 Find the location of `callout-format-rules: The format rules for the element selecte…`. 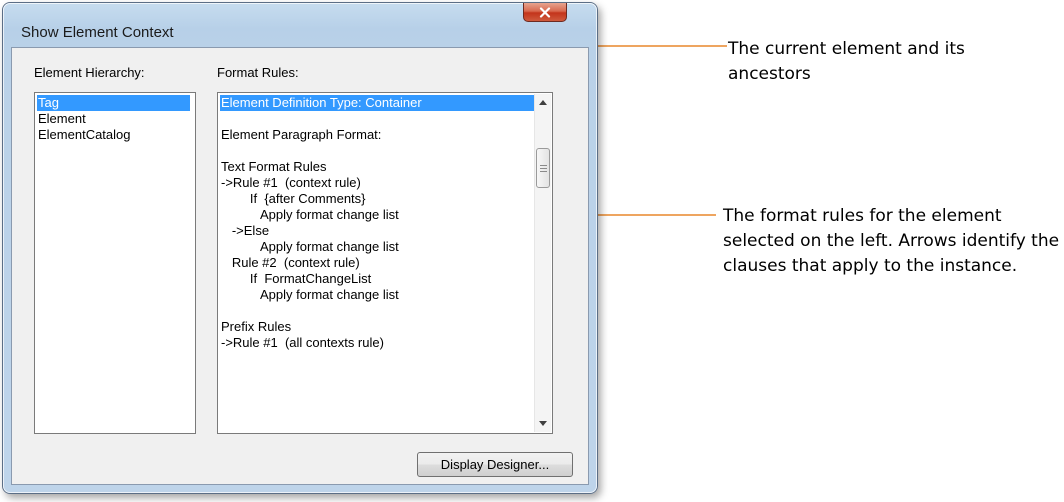

callout-format-rules: The format rules for the element selecte… is located at coordinates (891, 241).